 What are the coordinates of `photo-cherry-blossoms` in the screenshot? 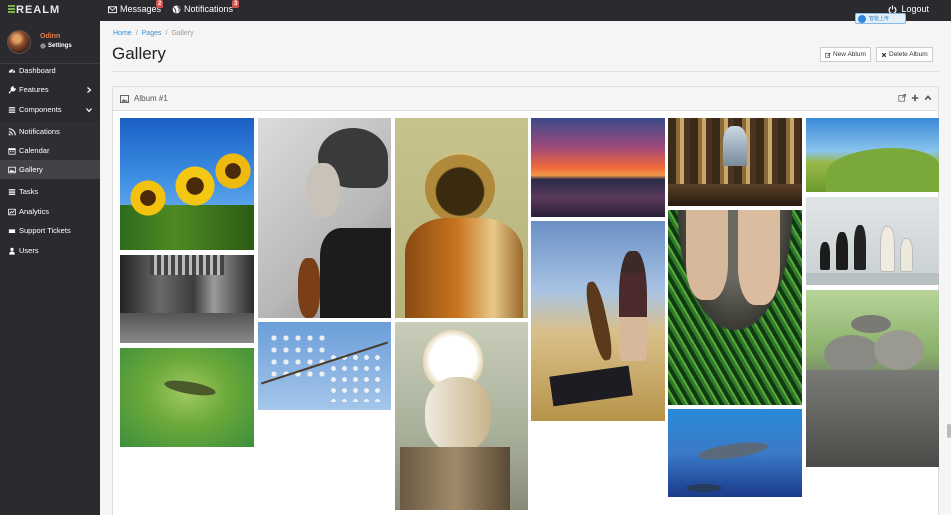 It's located at (324, 366).